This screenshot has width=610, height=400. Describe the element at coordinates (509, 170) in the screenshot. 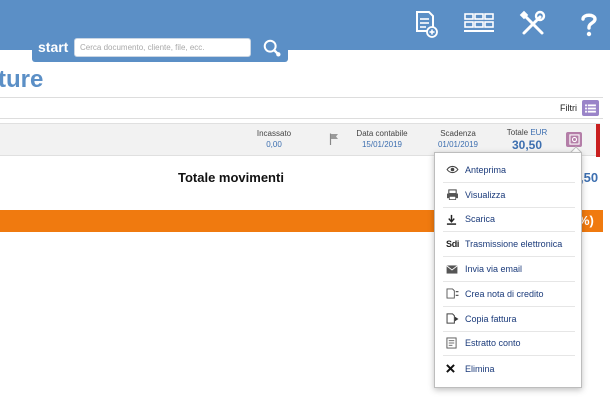

I see `menu-item-anteprima: Anteprima` at that location.